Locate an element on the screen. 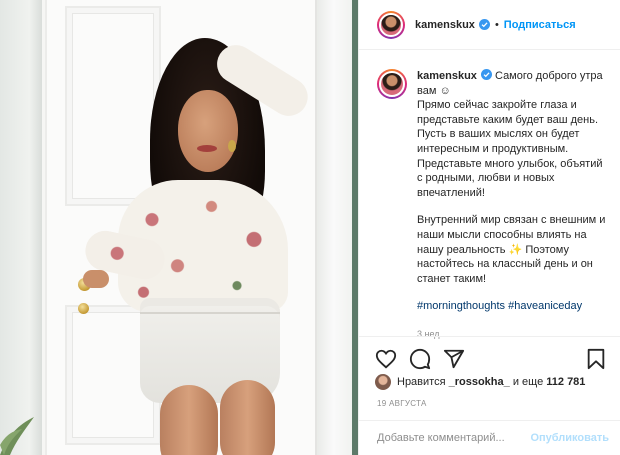 The image size is (620, 455). woman-leg-right is located at coordinates (247, 417).